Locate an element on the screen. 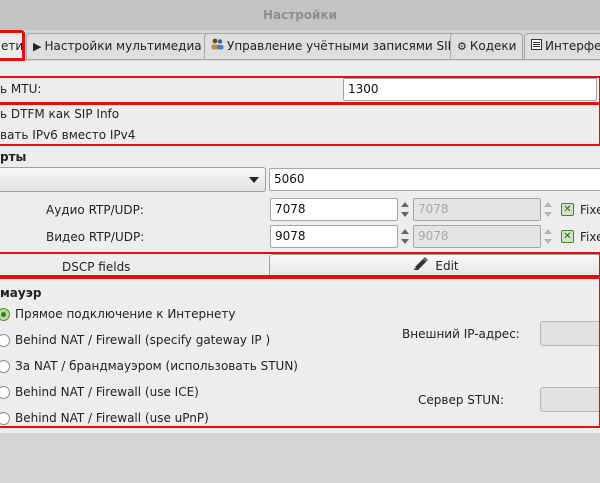  stun-server-label: Сервер STUN: is located at coordinates (461, 400).